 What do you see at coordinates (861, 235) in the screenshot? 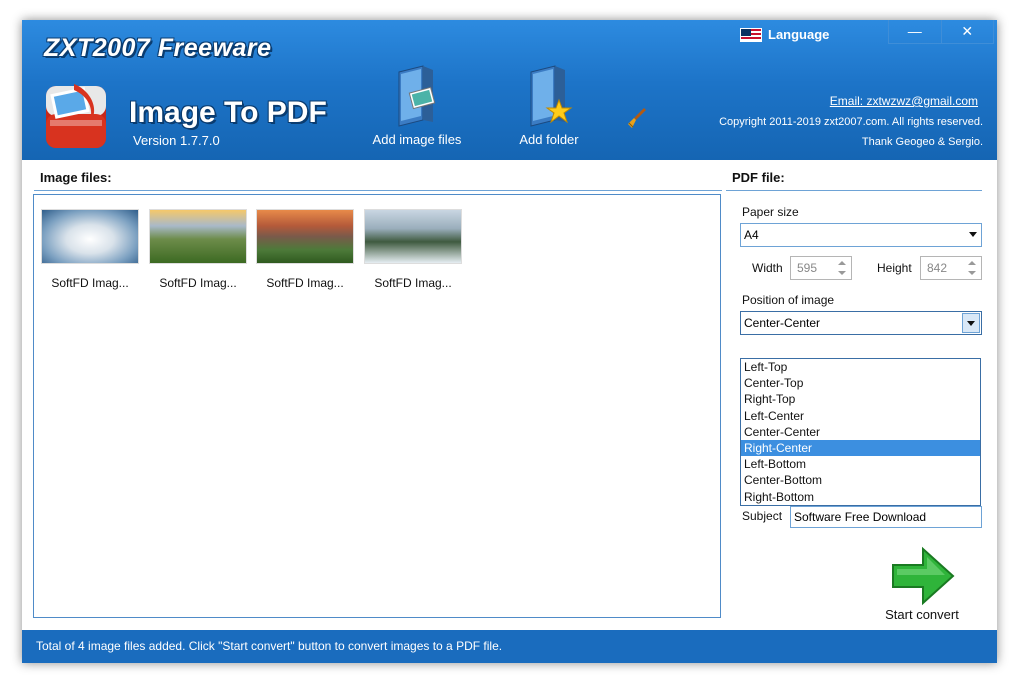
I see `paper-size-select: A4` at bounding box center [861, 235].